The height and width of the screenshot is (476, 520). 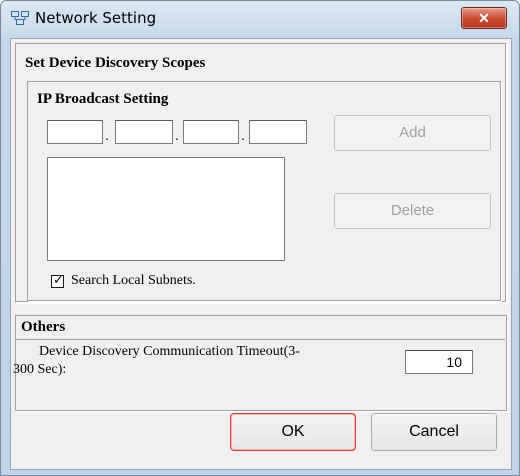 I want to click on ok-button: OK, so click(x=293, y=432).